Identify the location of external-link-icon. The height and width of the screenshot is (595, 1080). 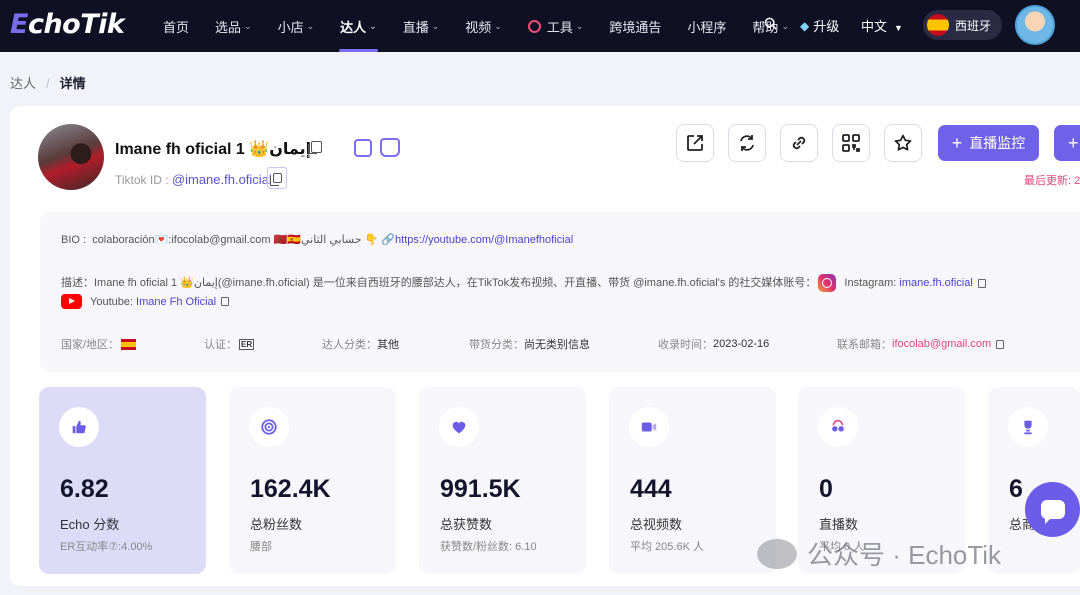
(695, 143).